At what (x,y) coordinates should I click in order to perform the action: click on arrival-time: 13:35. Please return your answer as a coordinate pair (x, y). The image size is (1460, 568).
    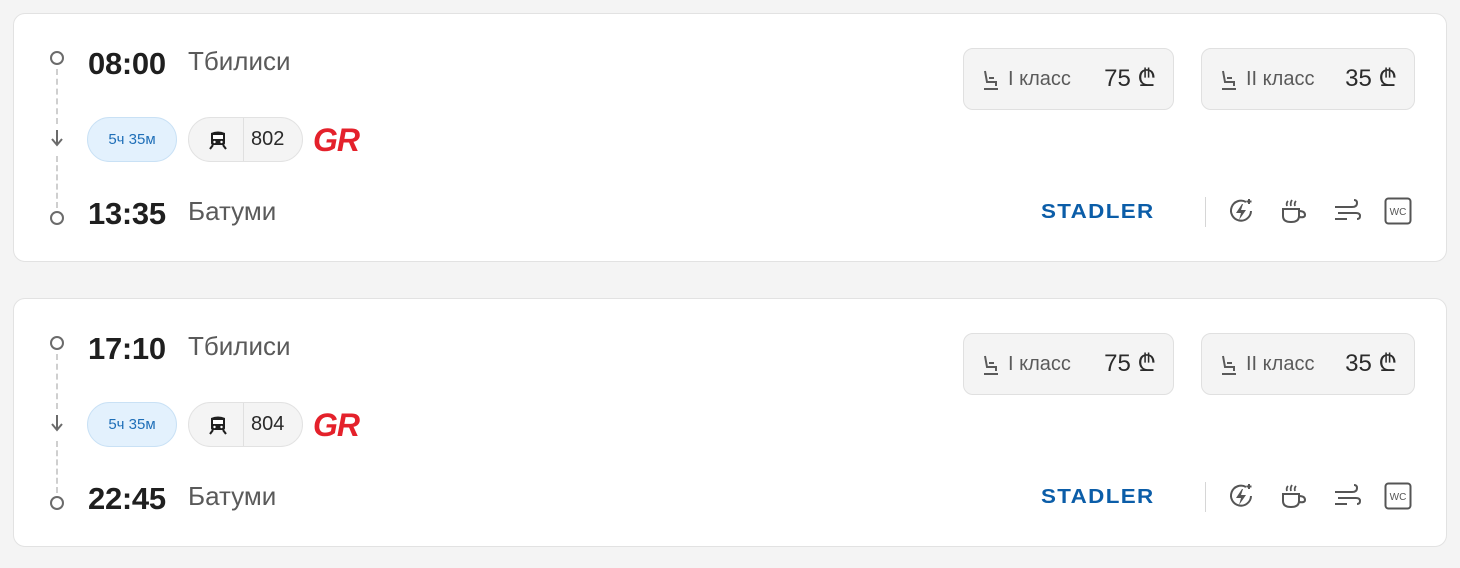
    Looking at the image, I should click on (127, 213).